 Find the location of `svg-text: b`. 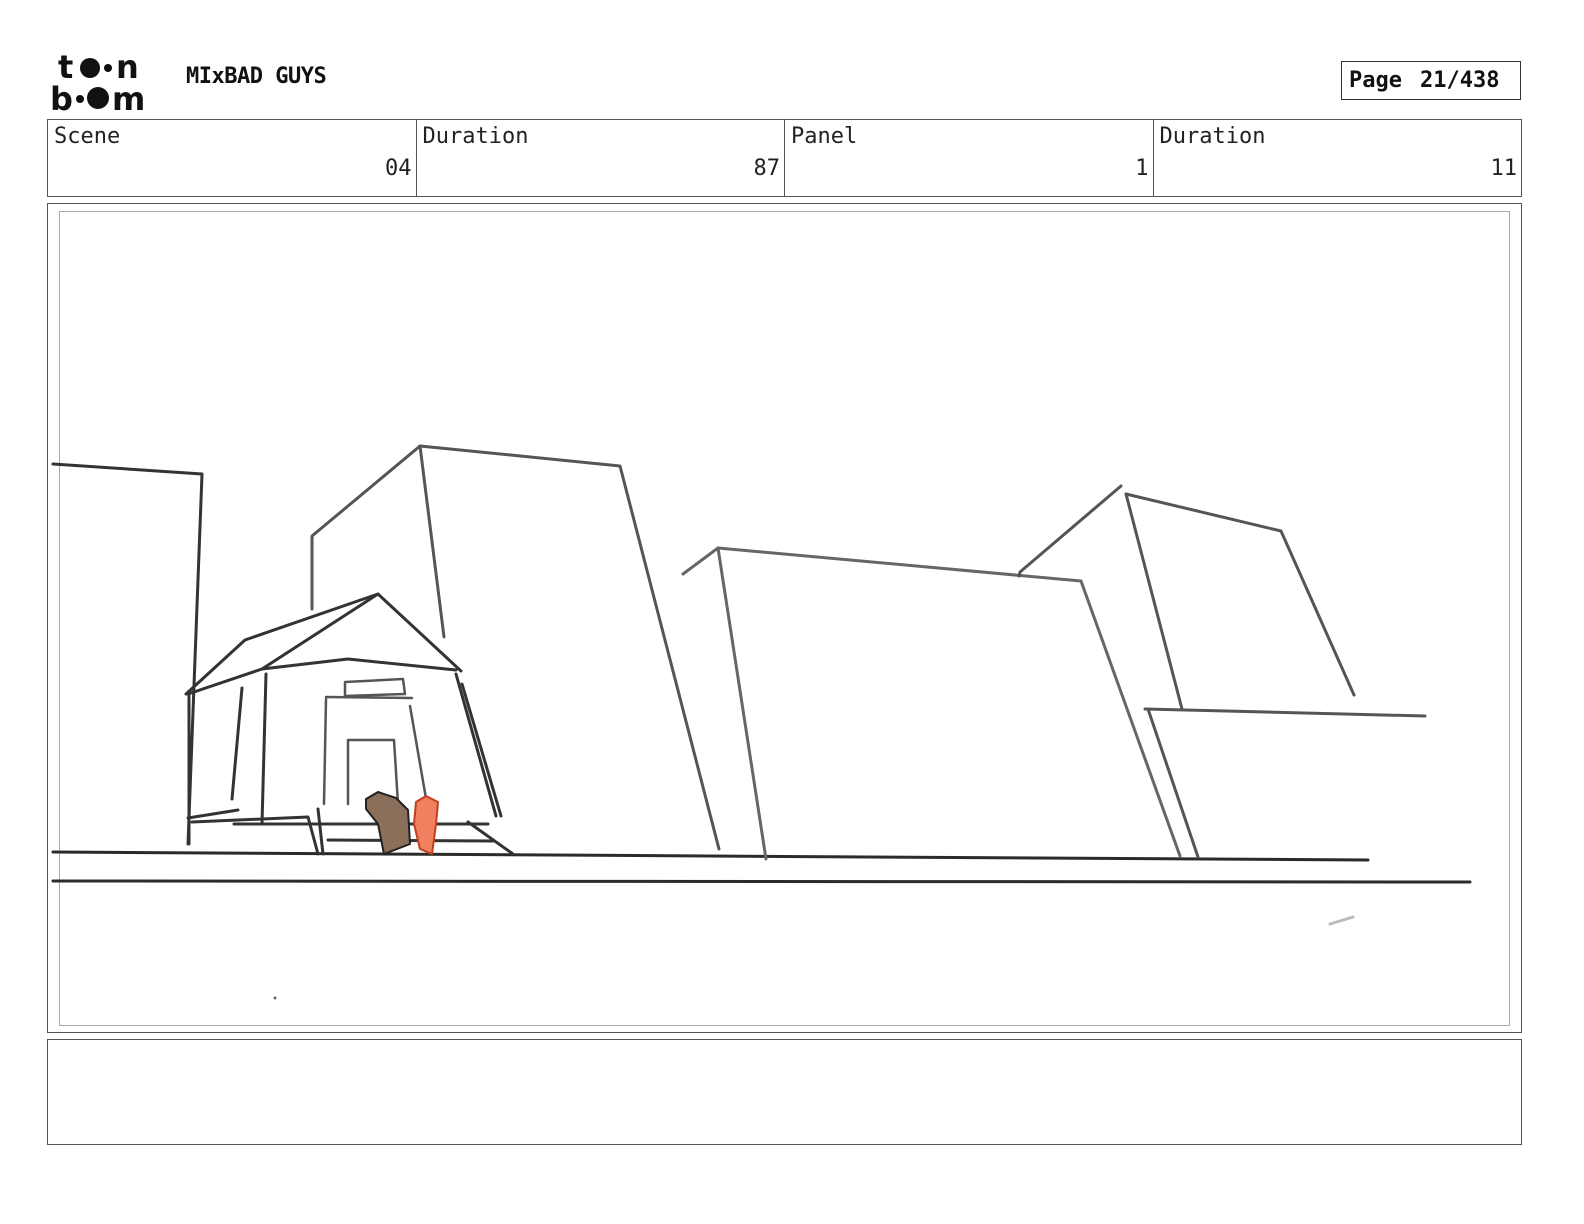

svg-text: b is located at coordinates (61, 96).